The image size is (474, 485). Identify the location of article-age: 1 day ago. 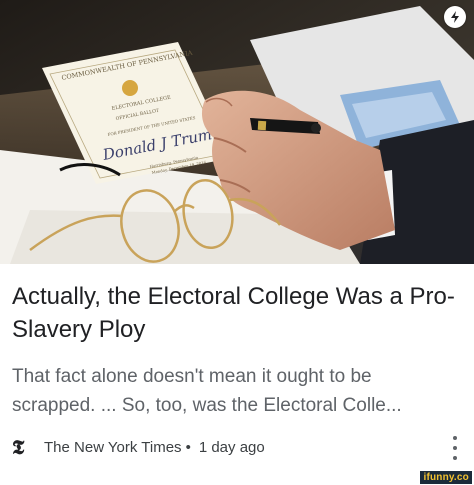
(231, 447).